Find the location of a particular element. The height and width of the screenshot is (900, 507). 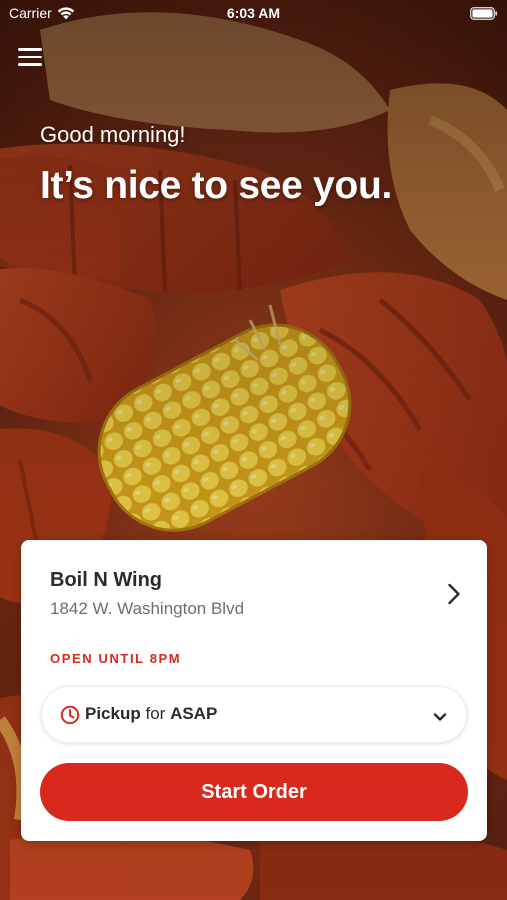

start-order-button: Start Order is located at coordinates (254, 792).